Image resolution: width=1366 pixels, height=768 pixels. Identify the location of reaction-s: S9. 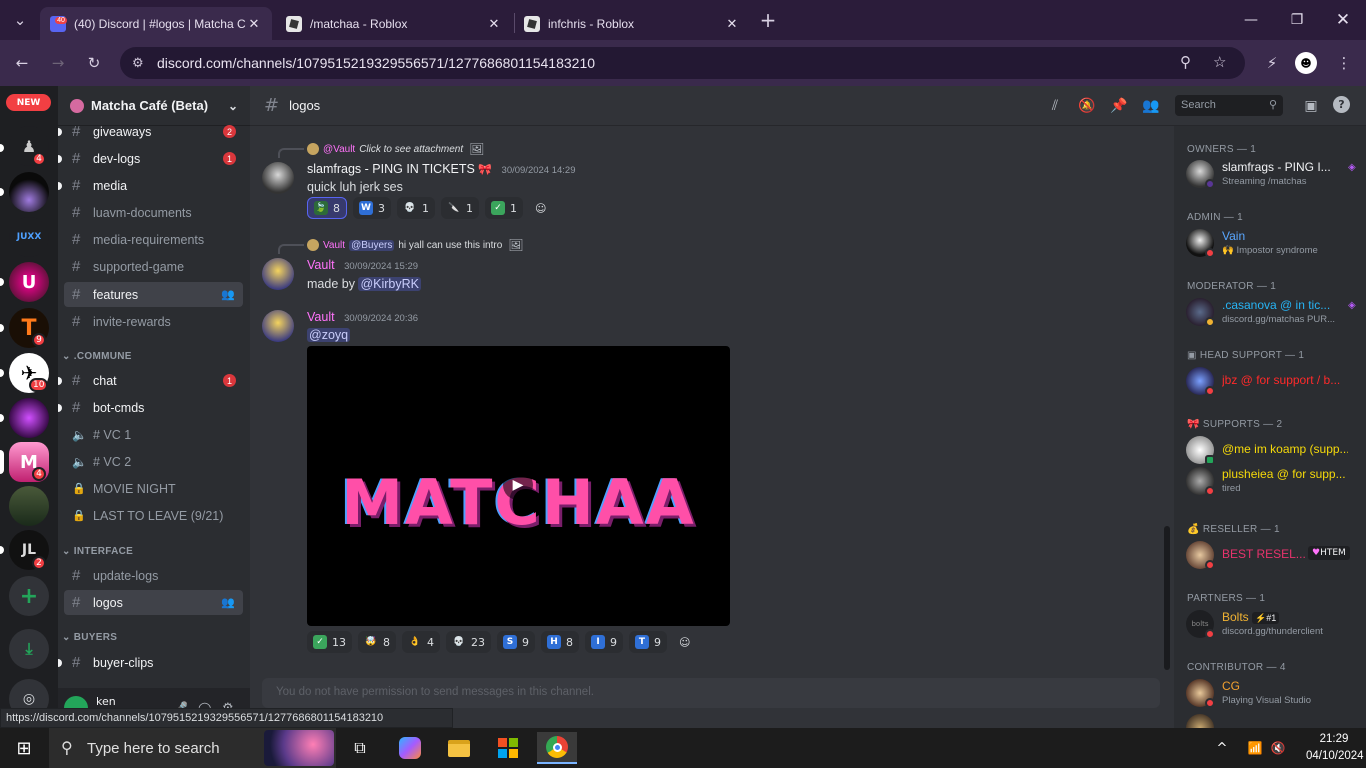
(516, 642).